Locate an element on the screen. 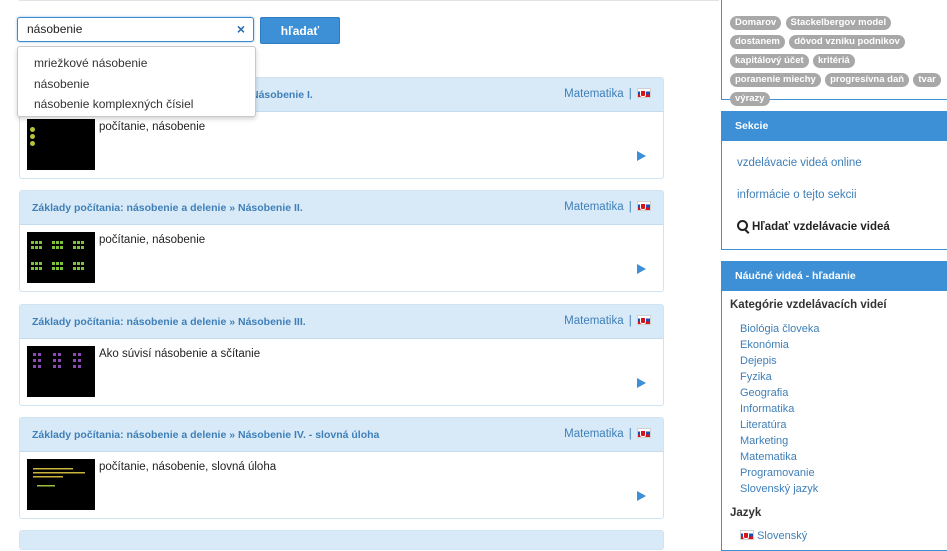 The width and height of the screenshot is (947, 551). category-item-slovensky-jazyk: Slovenský jazyk is located at coordinates (779, 489).